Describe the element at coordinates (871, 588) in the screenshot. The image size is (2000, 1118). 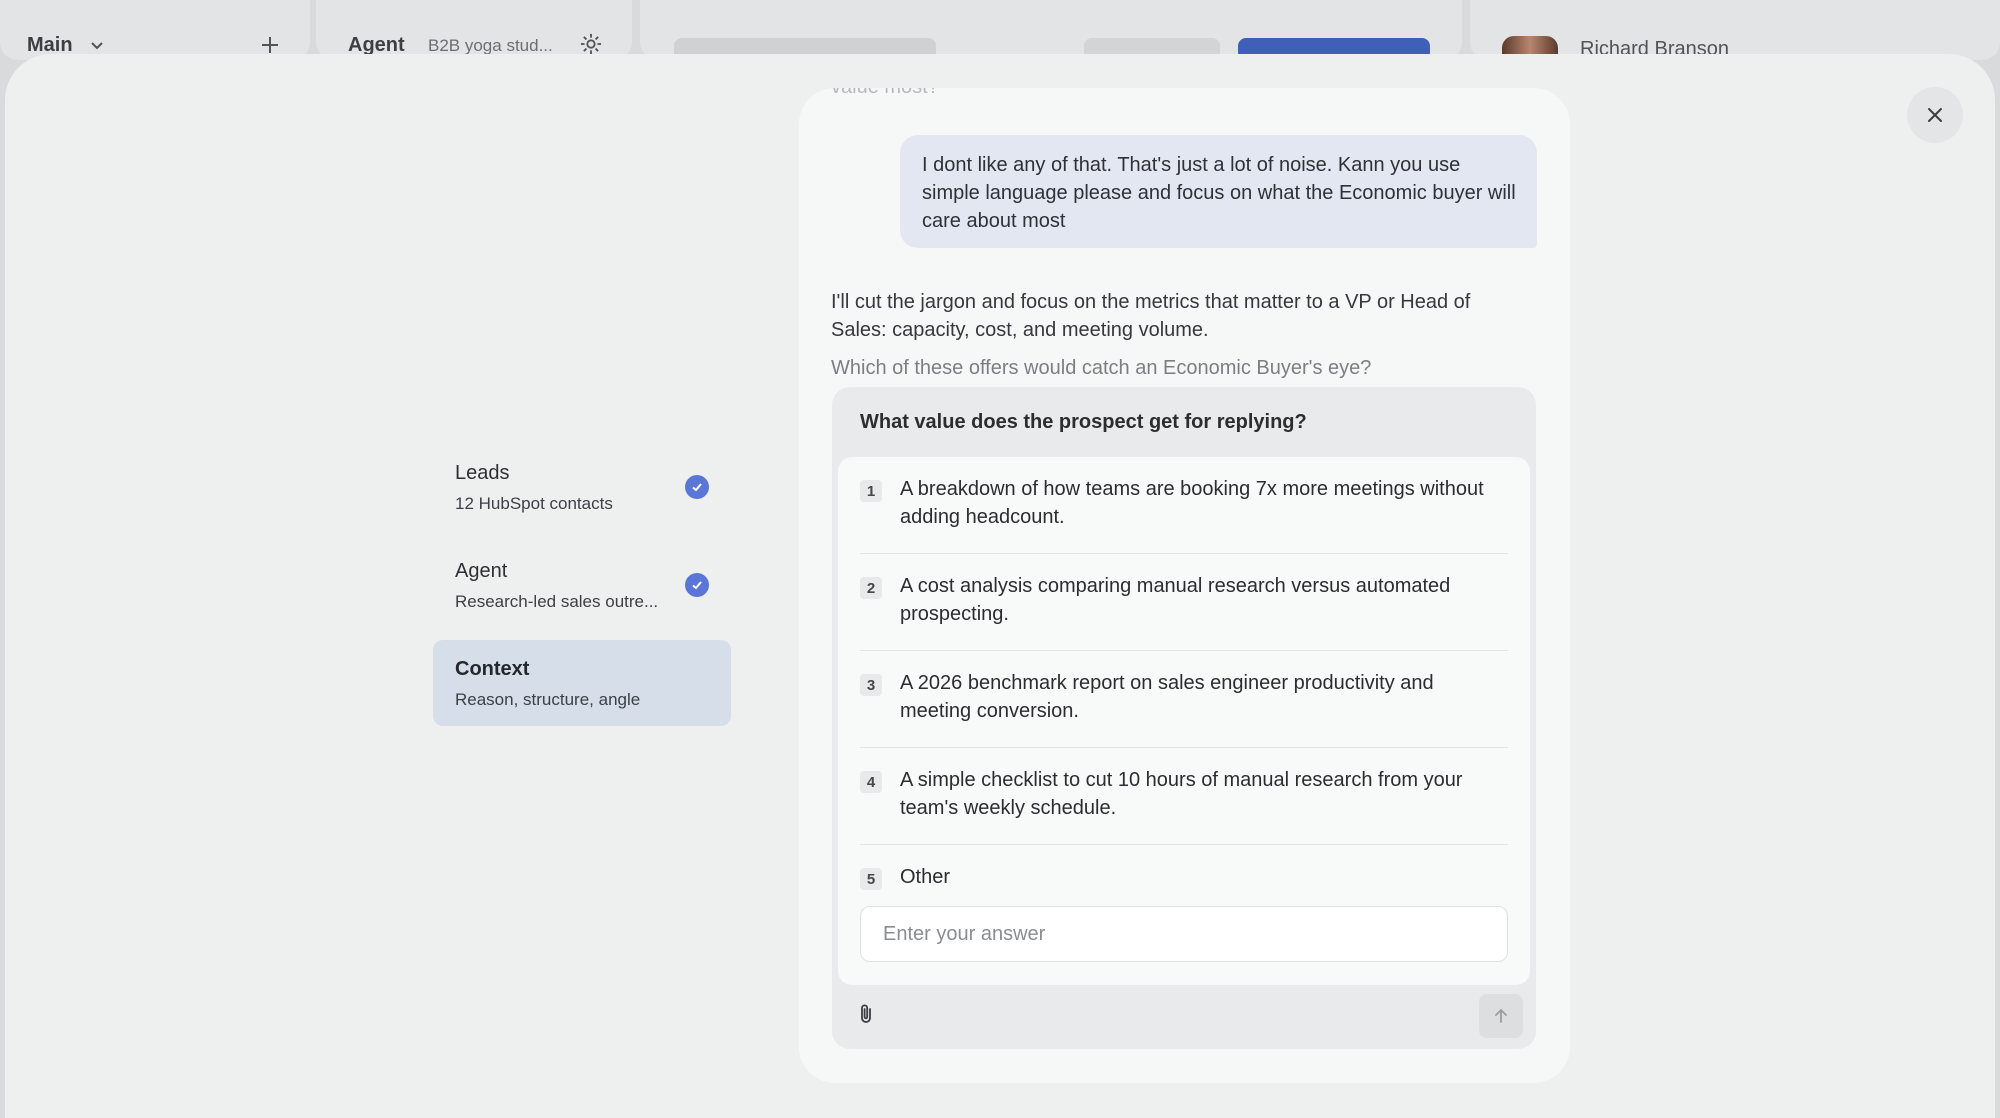
I see `option-number: 2` at that location.